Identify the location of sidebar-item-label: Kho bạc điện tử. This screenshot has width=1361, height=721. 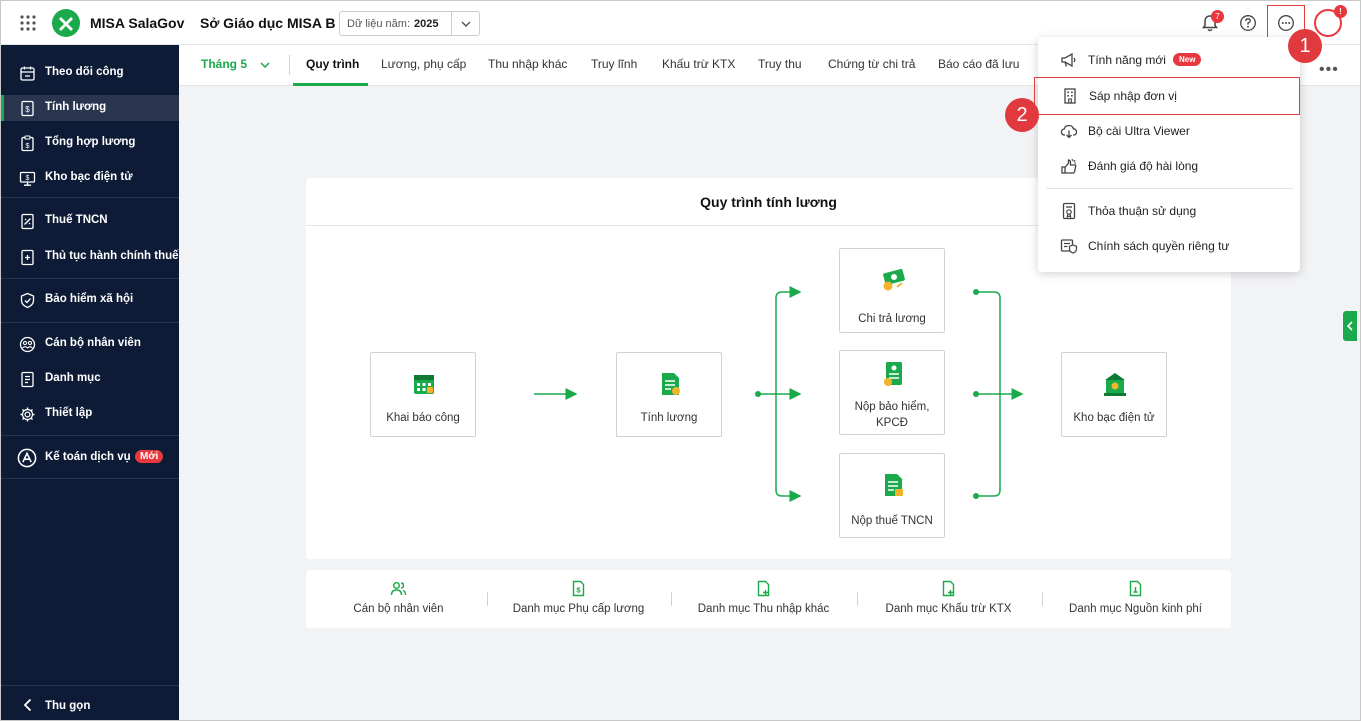
(89, 177).